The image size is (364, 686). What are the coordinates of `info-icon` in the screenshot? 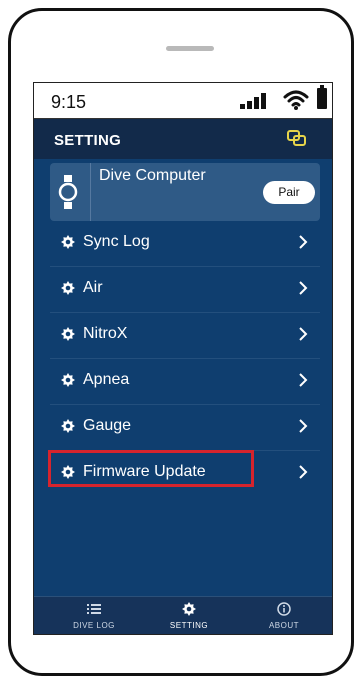 It's located at (284, 609).